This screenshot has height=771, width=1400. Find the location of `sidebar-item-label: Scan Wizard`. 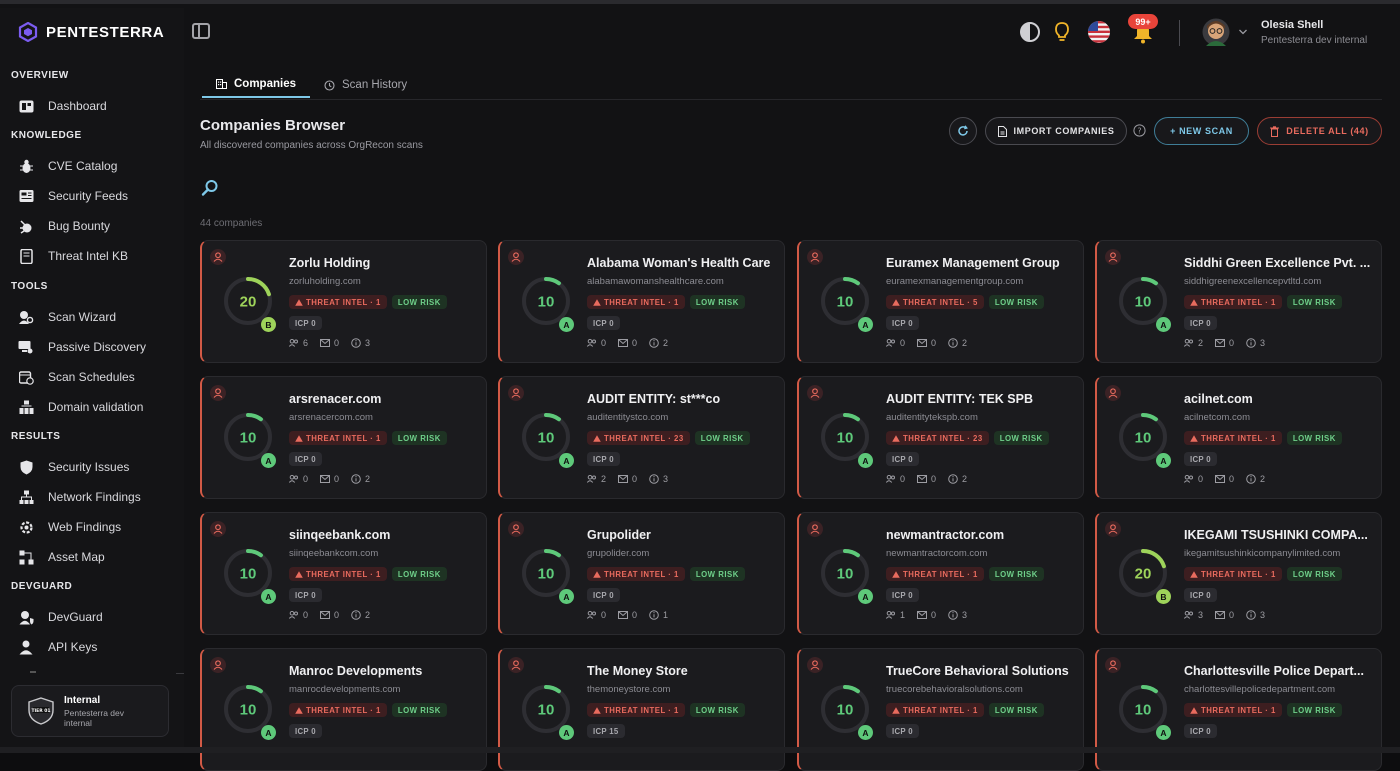

sidebar-item-label: Scan Wizard is located at coordinates (82, 317).